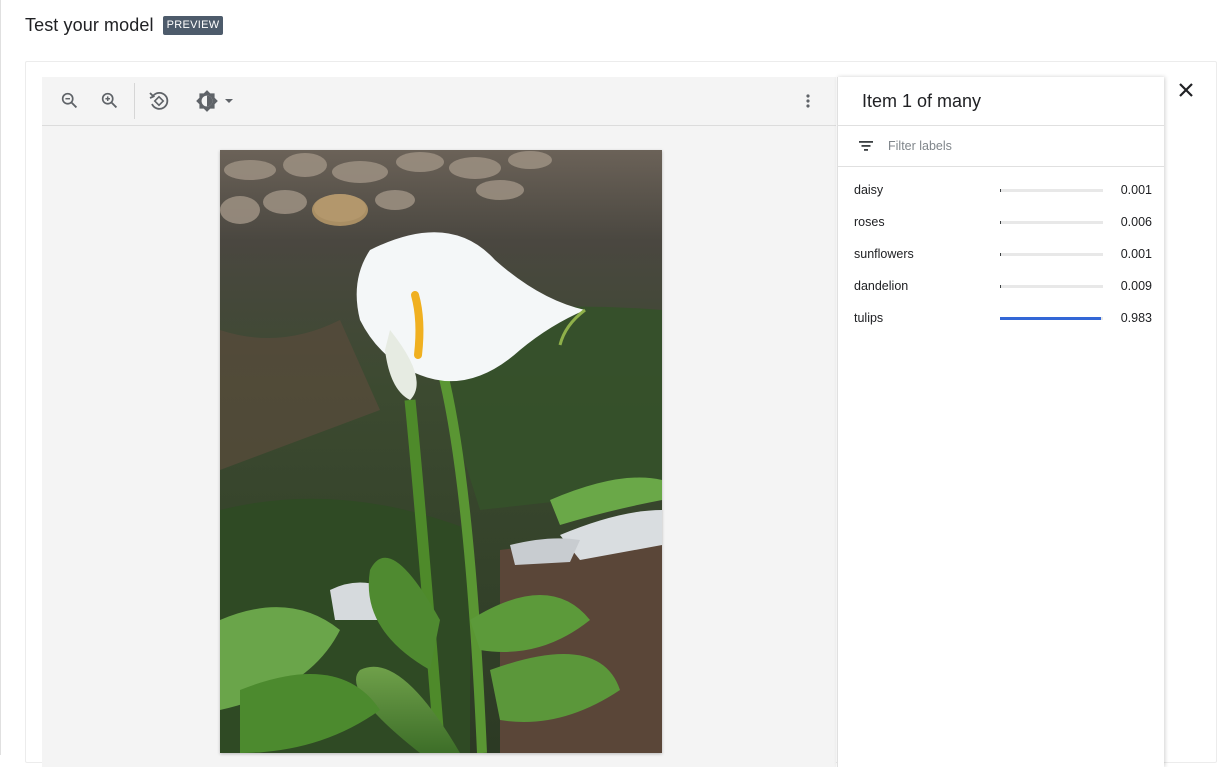 This screenshot has height=767, width=1219. Describe the element at coordinates (439, 101) in the screenshot. I see `viewer-toolbar` at that location.